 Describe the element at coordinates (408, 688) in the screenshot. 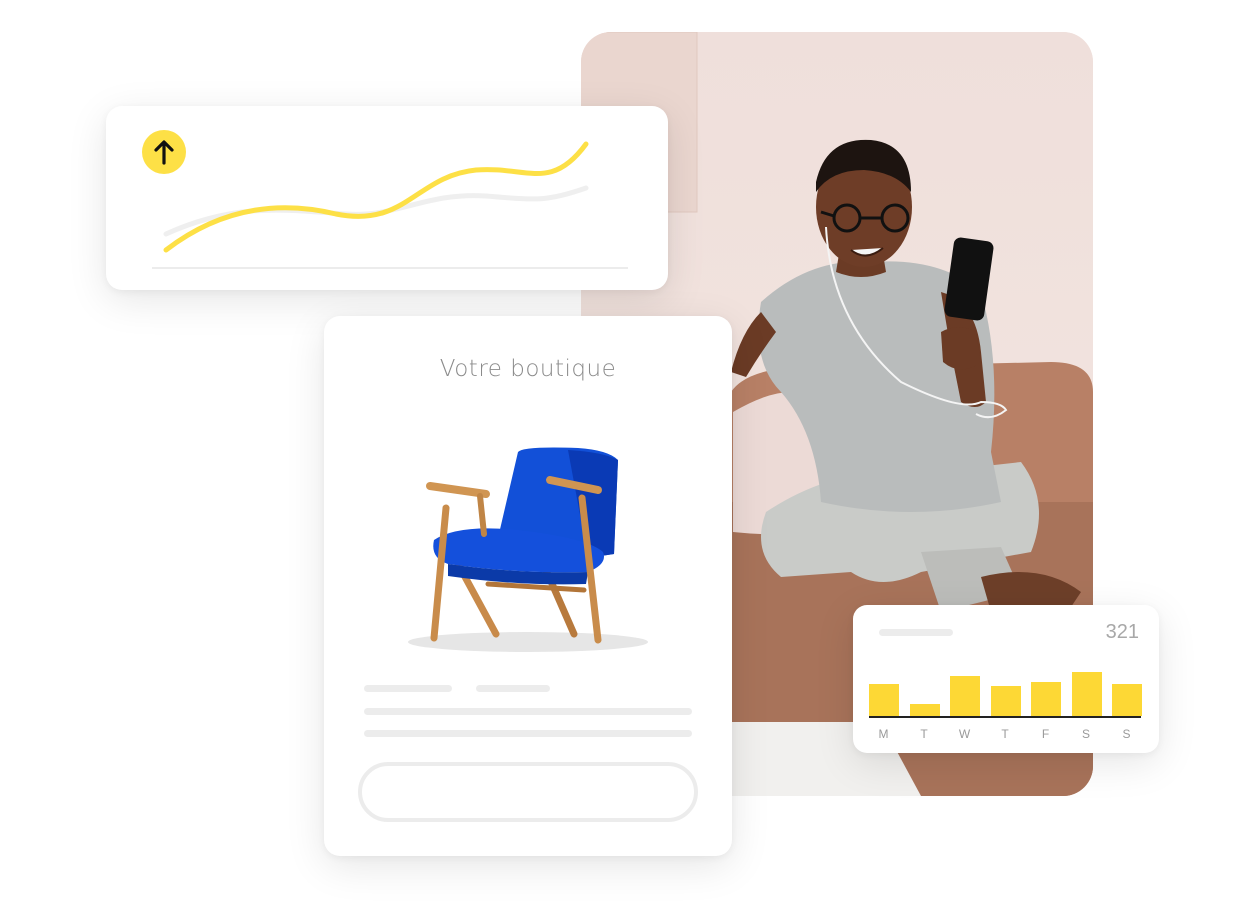

I see `product-name-placeholder` at that location.